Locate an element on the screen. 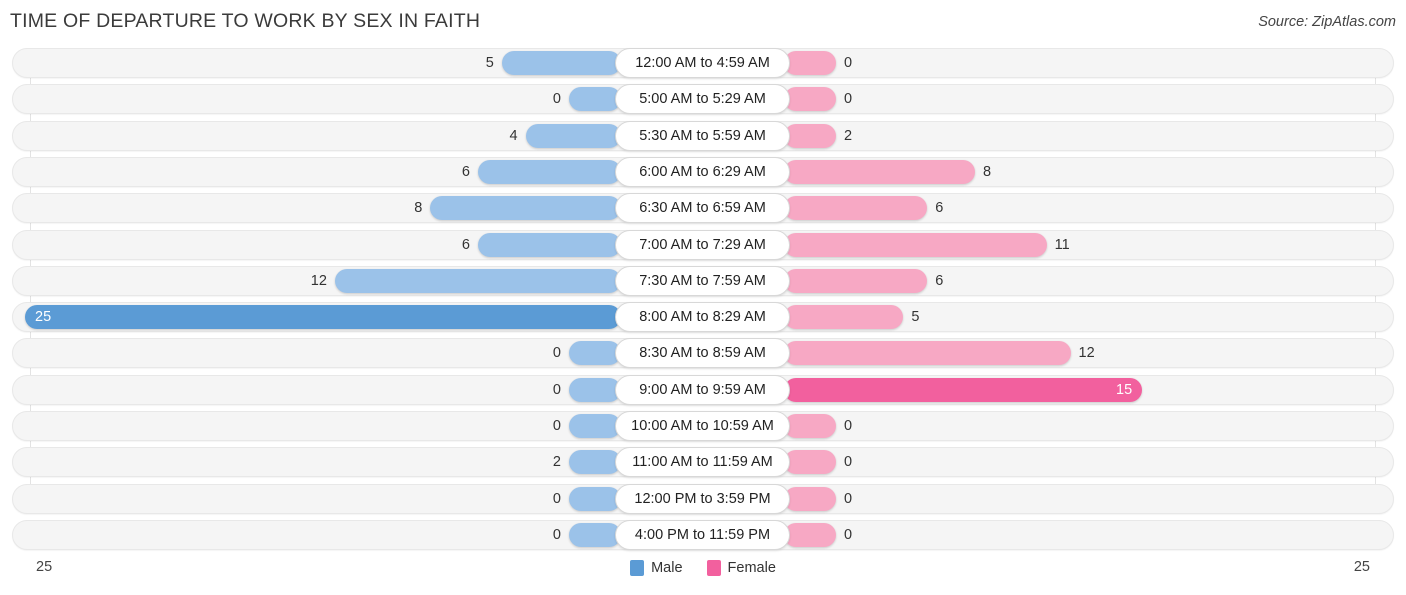 This screenshot has height=595, width=1406. table-row: 12 6 7:30 AM to 7:59 AM is located at coordinates (703, 280).